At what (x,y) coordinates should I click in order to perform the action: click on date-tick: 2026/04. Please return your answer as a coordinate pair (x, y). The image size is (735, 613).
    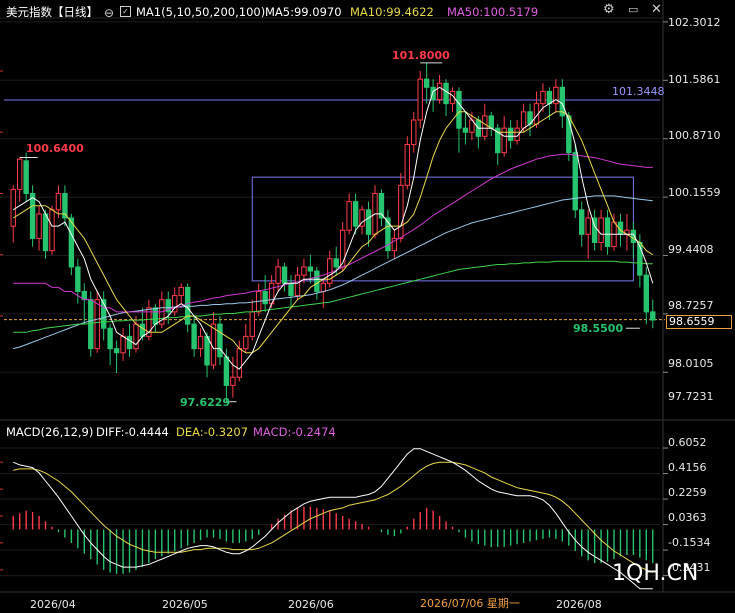
    Looking at the image, I should click on (53, 604).